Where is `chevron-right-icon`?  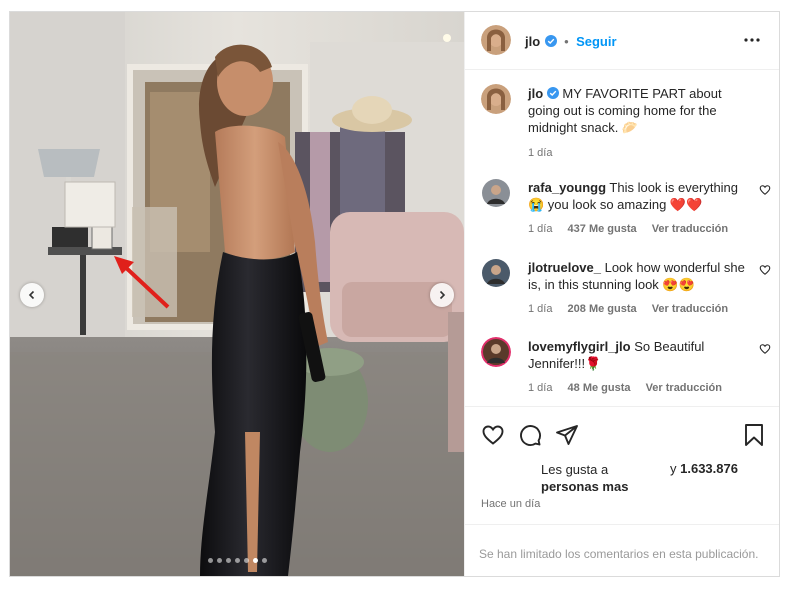
chevron-right-icon is located at coordinates (442, 295).